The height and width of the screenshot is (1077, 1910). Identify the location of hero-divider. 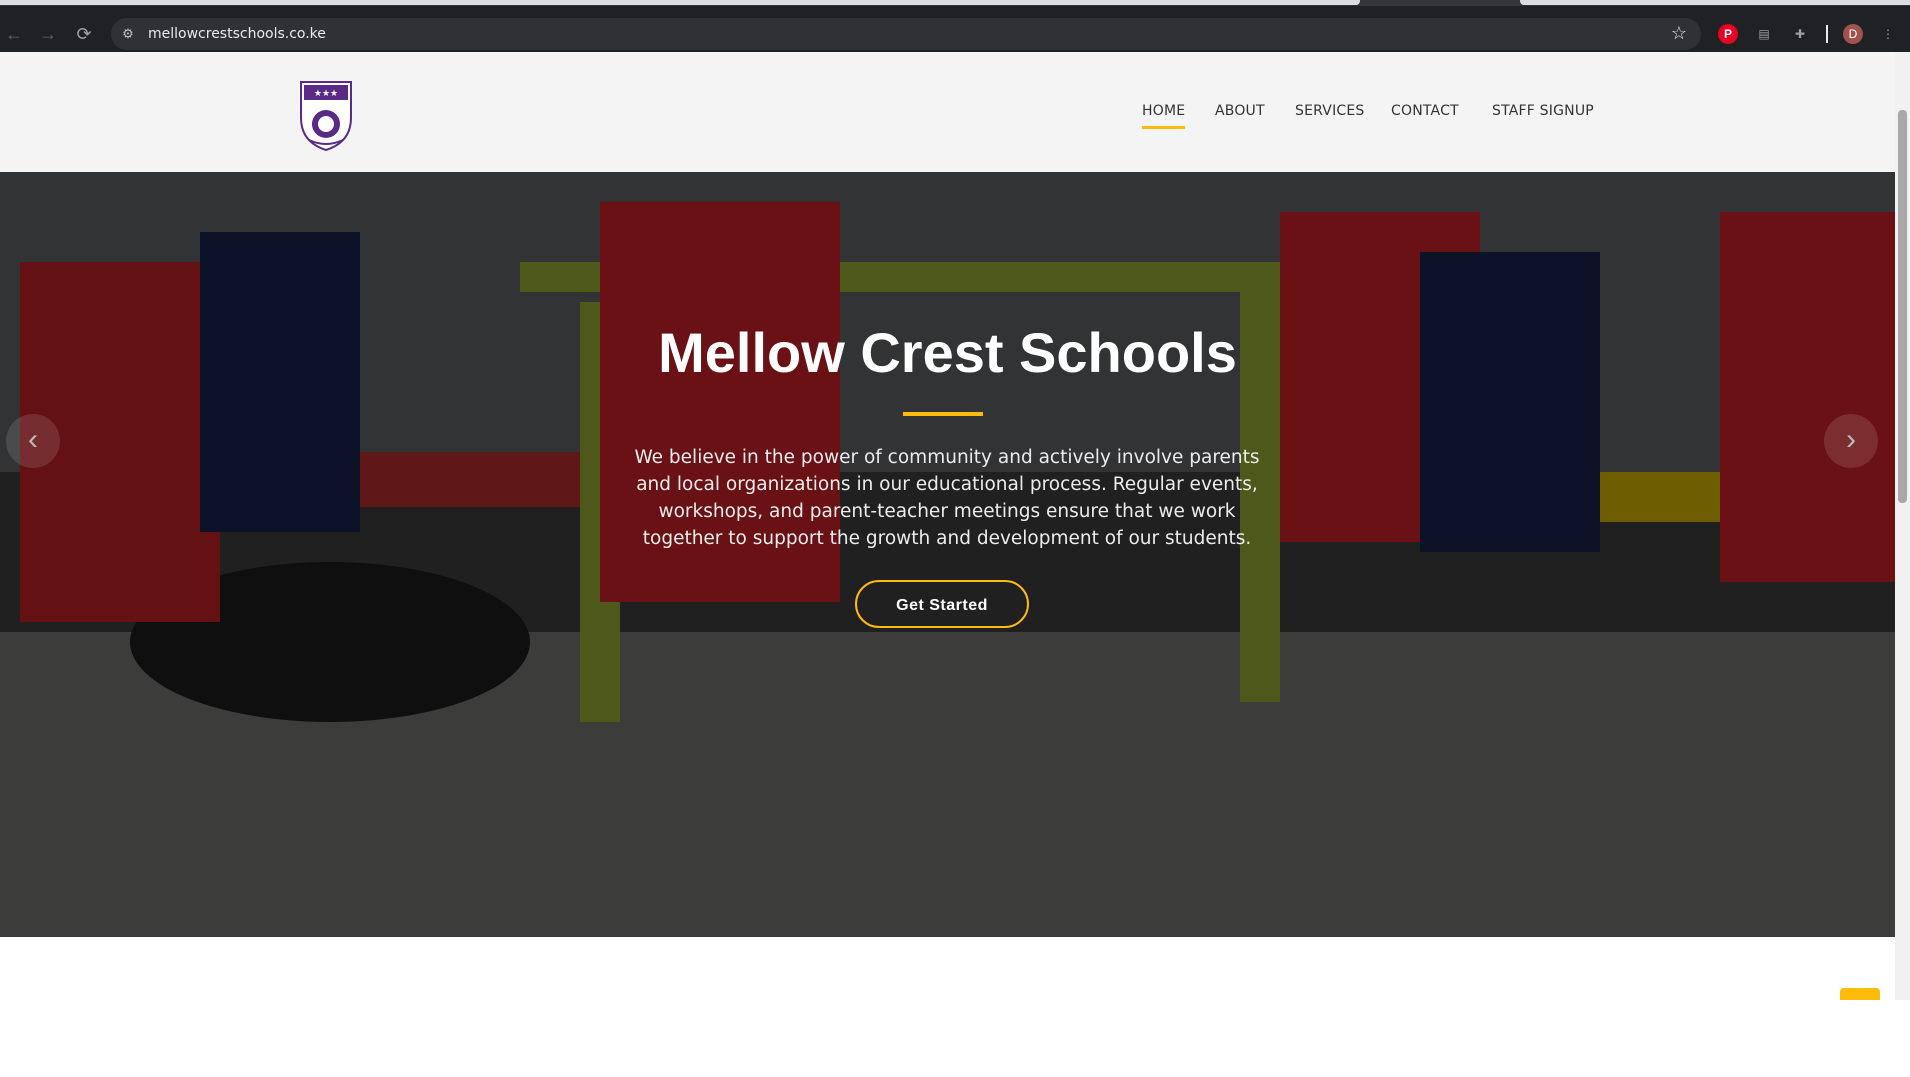
(943, 414).